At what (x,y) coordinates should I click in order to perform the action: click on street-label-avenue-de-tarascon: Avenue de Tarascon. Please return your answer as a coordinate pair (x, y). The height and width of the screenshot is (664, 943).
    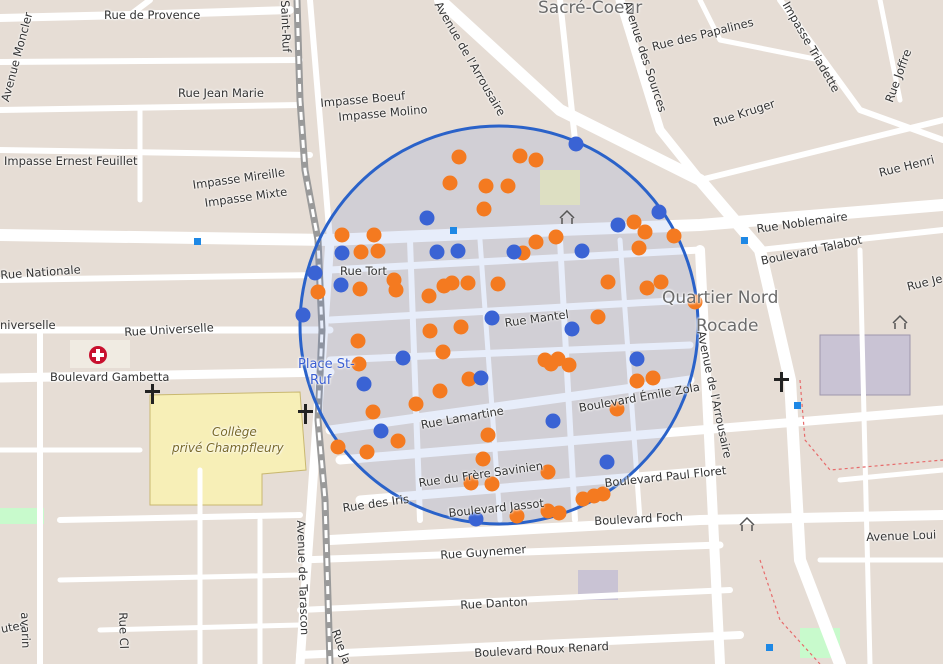
    Looking at the image, I should click on (303, 577).